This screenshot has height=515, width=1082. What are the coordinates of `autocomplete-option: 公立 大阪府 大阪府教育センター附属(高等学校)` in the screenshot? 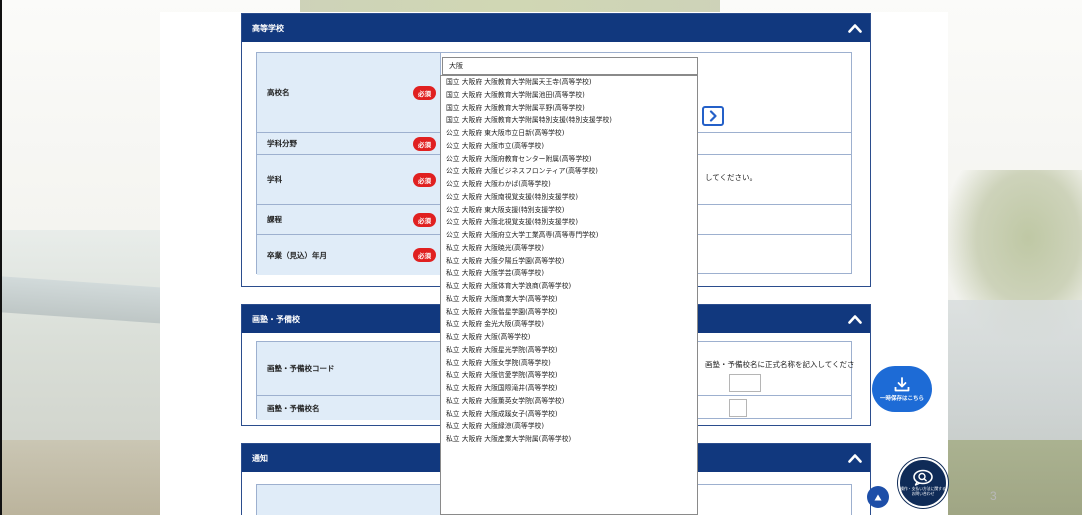 It's located at (569, 159).